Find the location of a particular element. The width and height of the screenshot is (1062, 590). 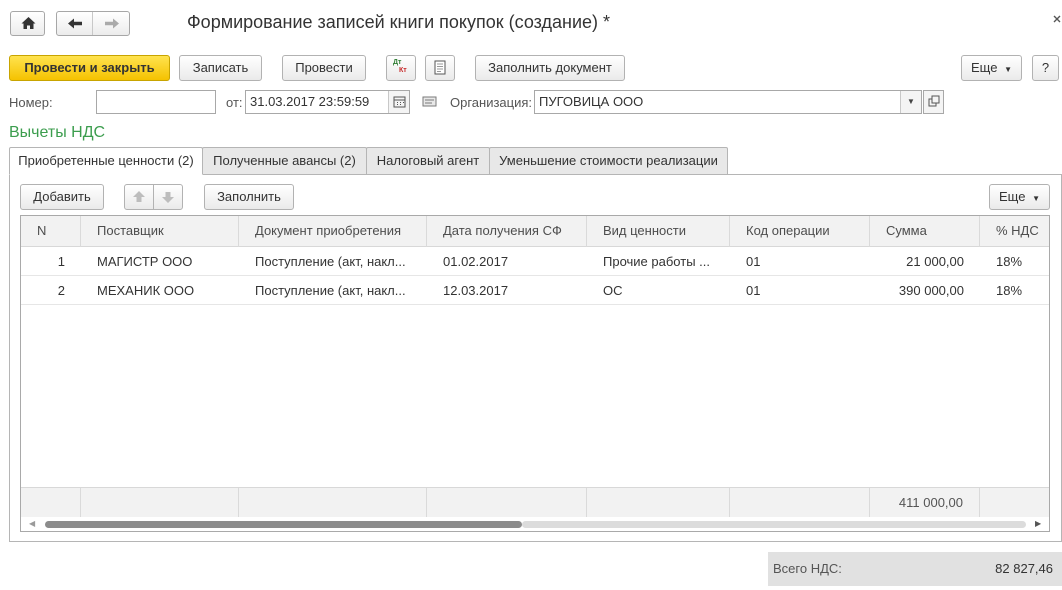

arrow-right-icon is located at coordinates (112, 23).